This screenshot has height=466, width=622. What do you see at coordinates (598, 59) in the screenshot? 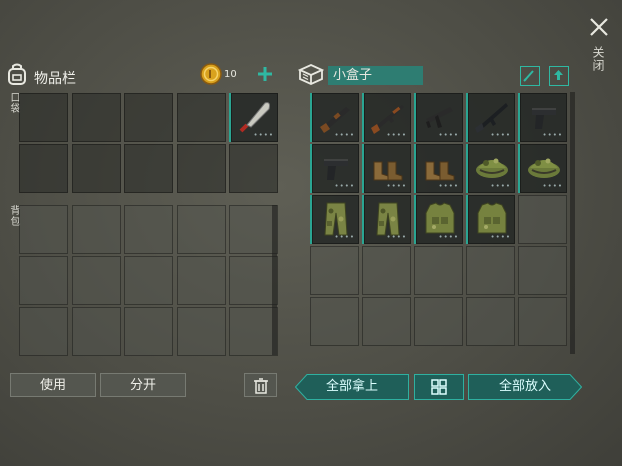
I see `close-label: 关闭` at bounding box center [598, 59].